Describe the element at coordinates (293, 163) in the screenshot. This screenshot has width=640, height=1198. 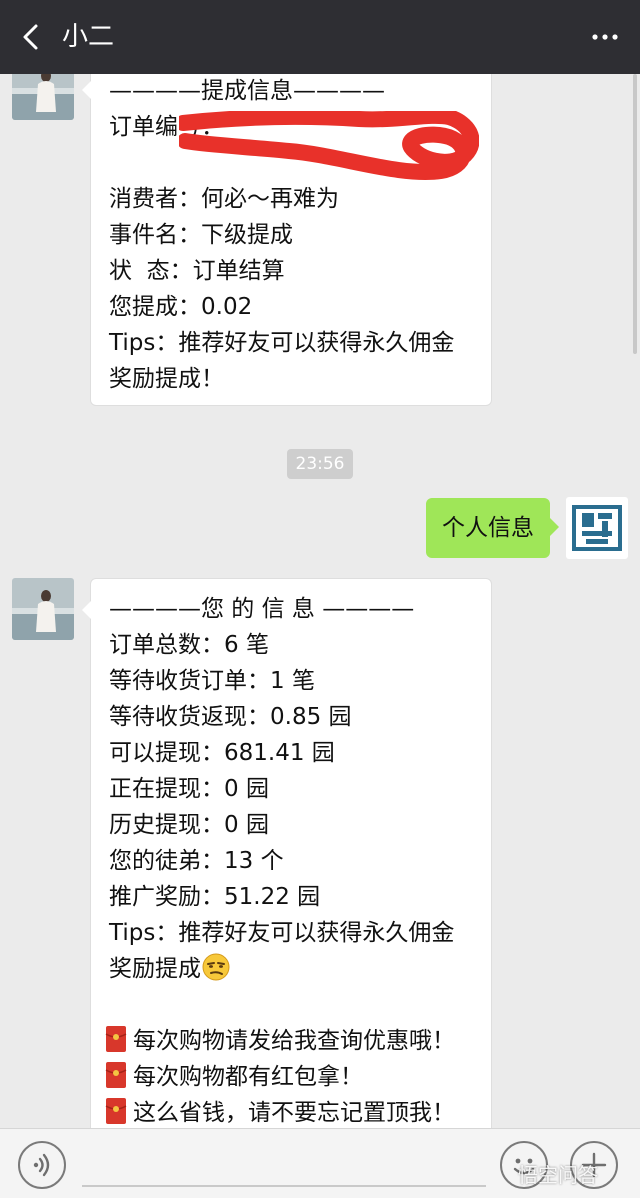
I see `message-line-redacted` at that location.